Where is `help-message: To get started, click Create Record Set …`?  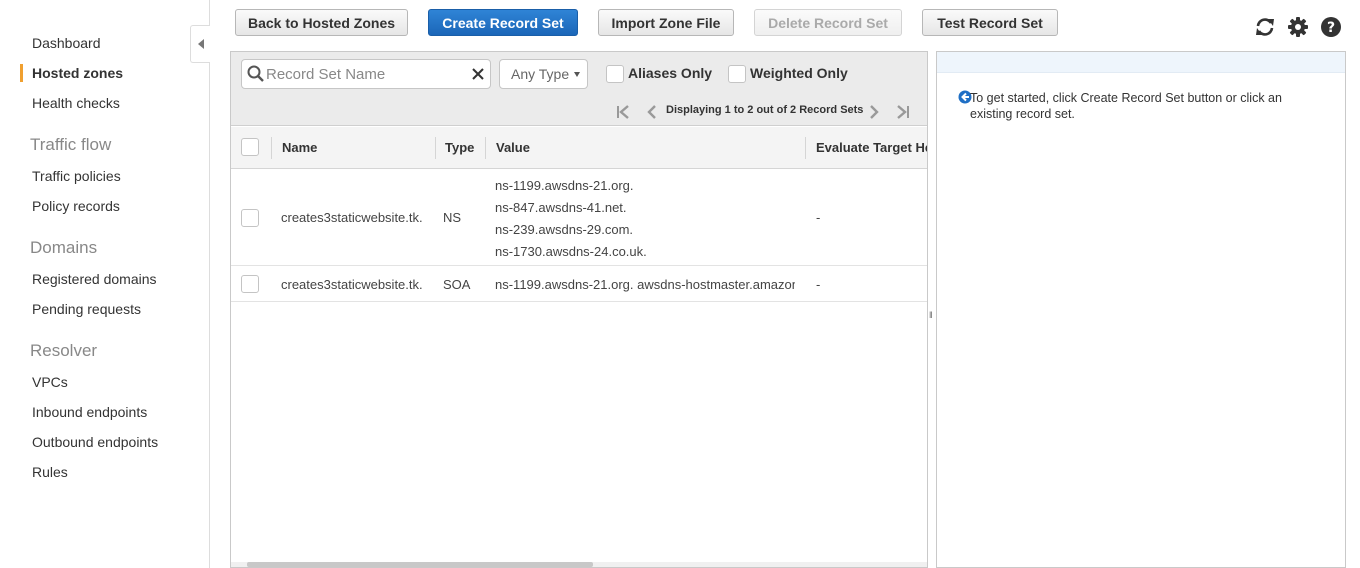
help-message: To get started, click Create Record Set … is located at coordinates (1126, 106).